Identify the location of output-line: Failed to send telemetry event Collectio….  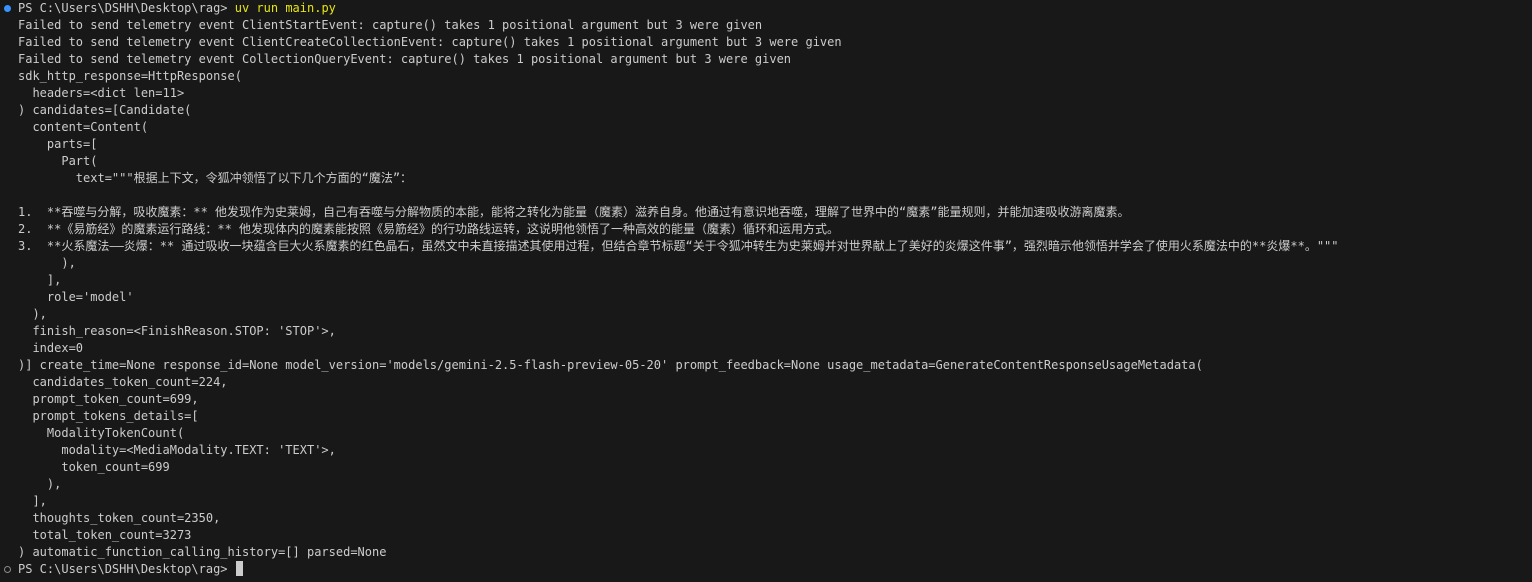
(405, 59).